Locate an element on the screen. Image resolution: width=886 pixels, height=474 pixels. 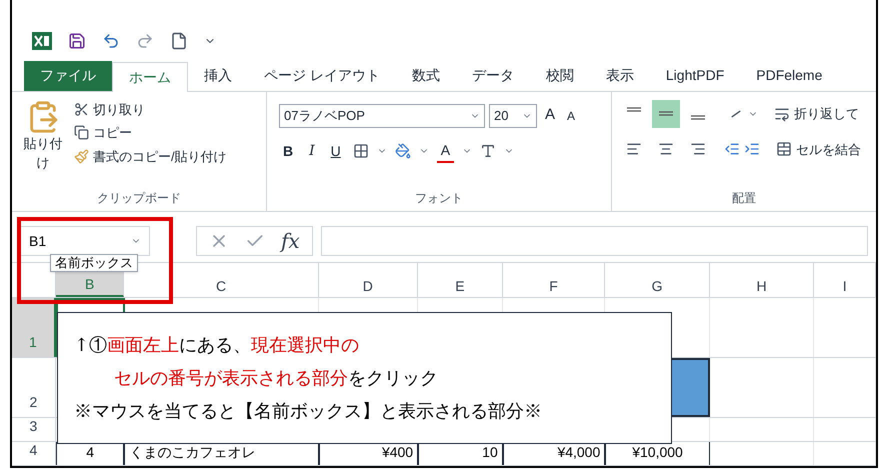
group-label: フォント is located at coordinates (439, 198).